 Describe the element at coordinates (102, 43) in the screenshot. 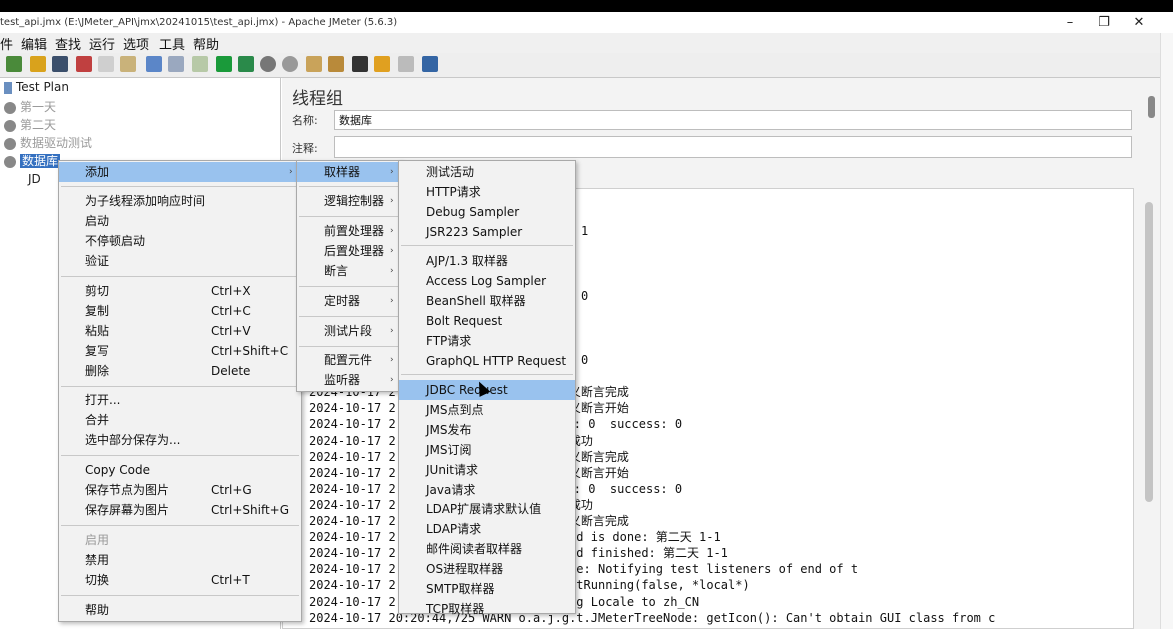

I see `menu-run: 运行` at that location.